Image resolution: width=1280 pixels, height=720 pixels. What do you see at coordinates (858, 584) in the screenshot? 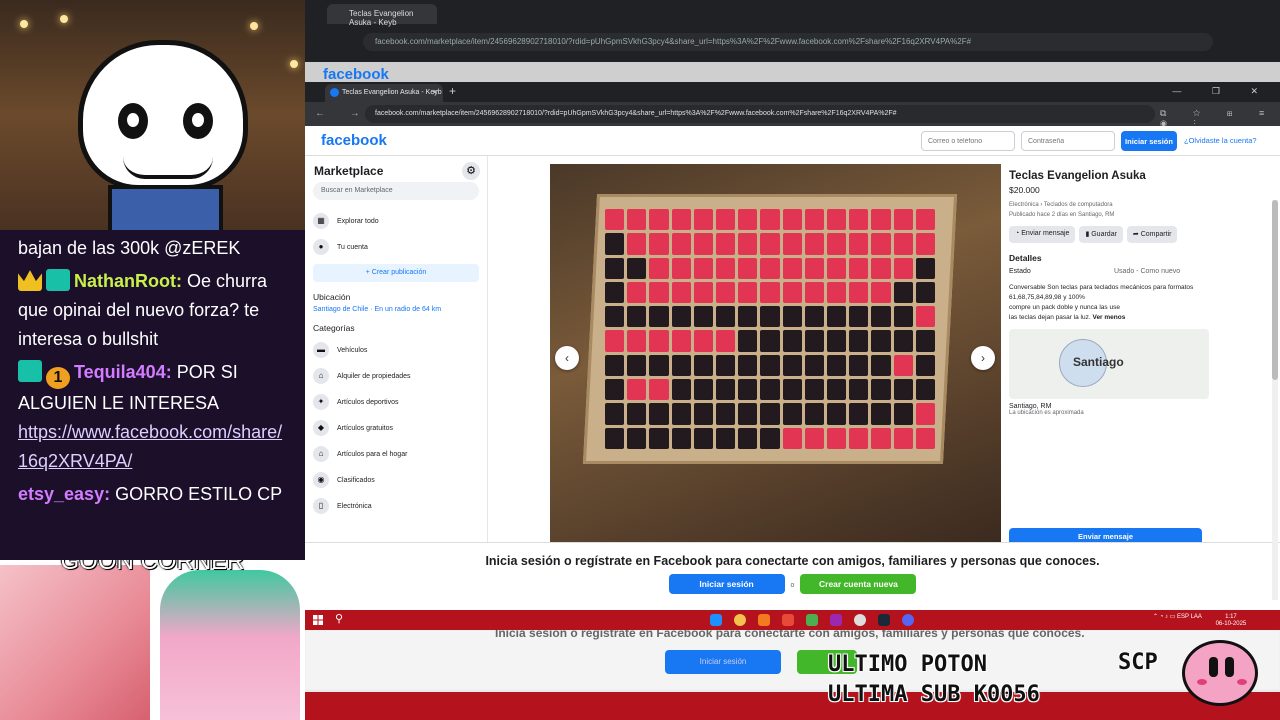
I see `create-account-button: Crear cuenta nueva` at bounding box center [858, 584].